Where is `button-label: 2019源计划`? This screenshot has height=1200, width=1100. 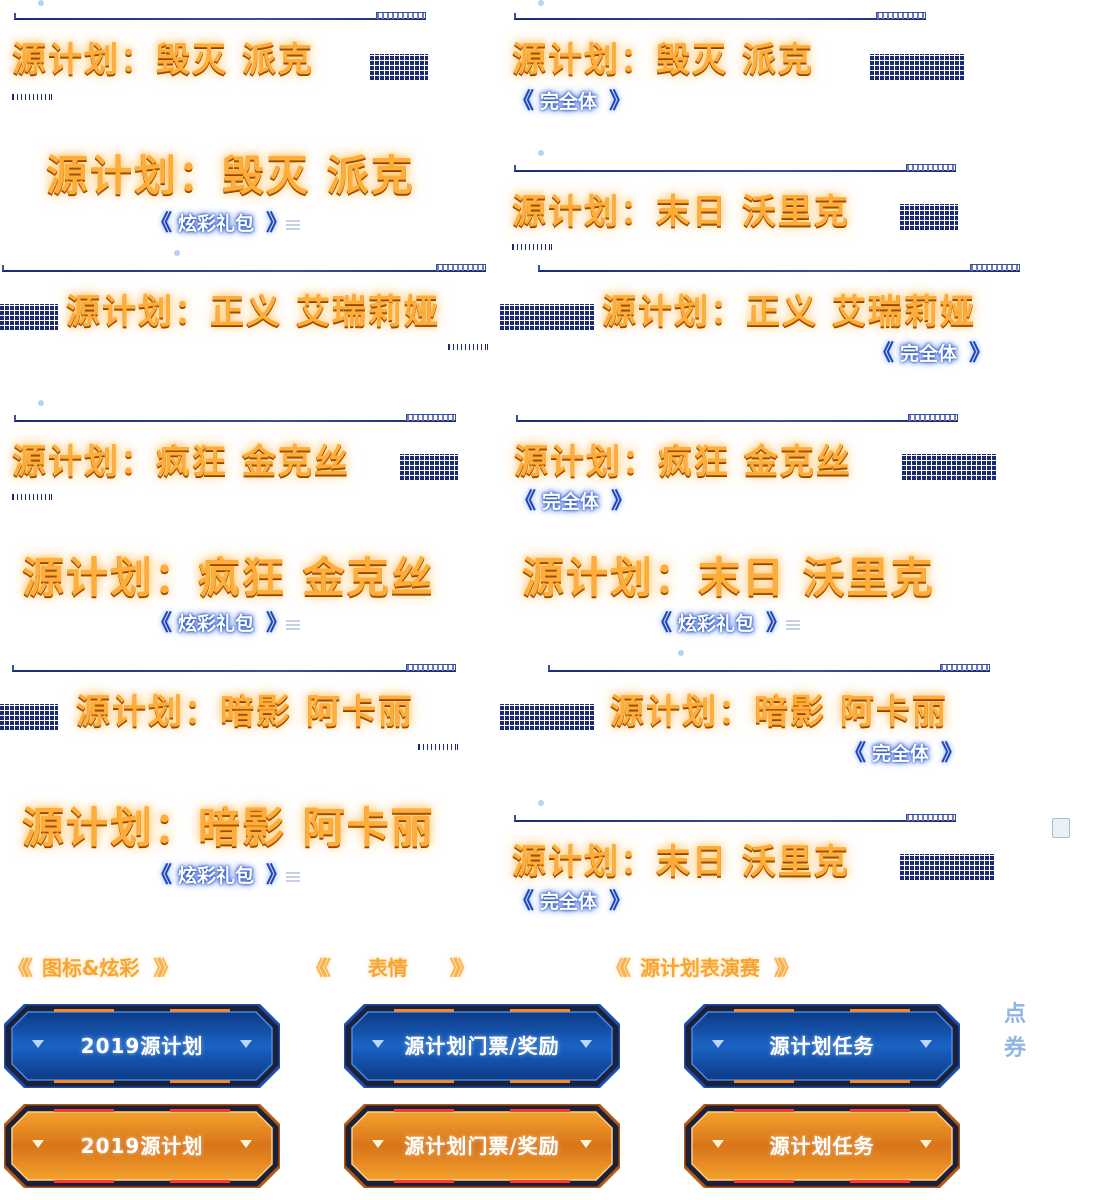 button-label: 2019源计划 is located at coordinates (142, 1146).